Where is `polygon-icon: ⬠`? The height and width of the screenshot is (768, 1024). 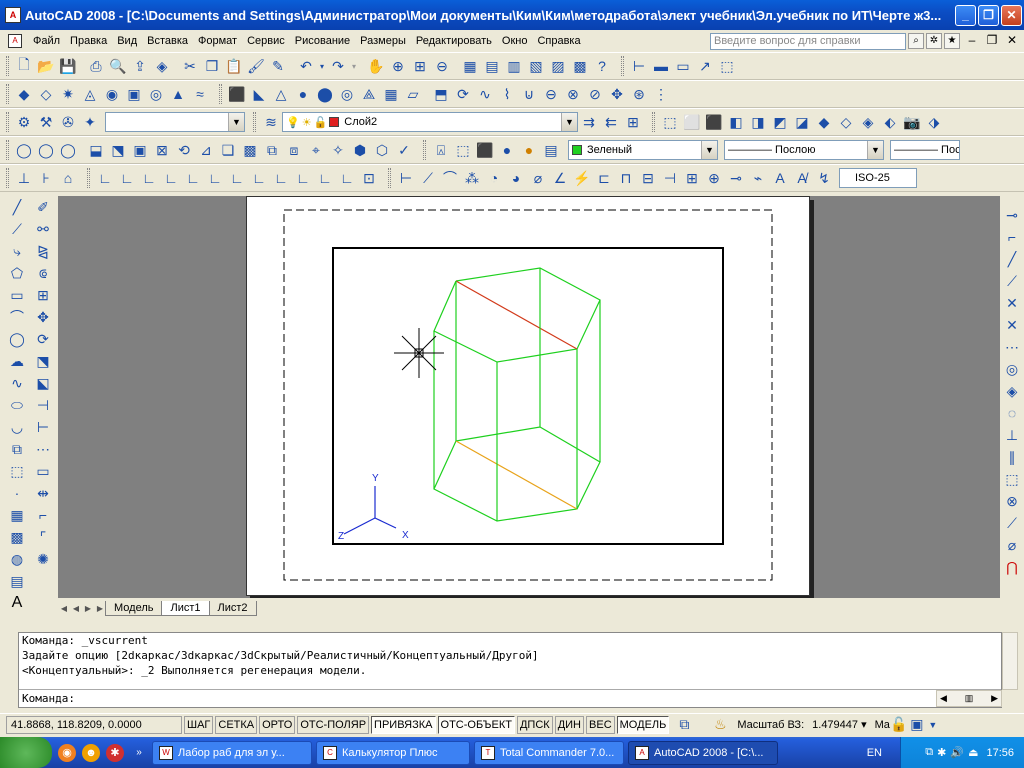 polygon-icon: ⬠ is located at coordinates (17, 273).